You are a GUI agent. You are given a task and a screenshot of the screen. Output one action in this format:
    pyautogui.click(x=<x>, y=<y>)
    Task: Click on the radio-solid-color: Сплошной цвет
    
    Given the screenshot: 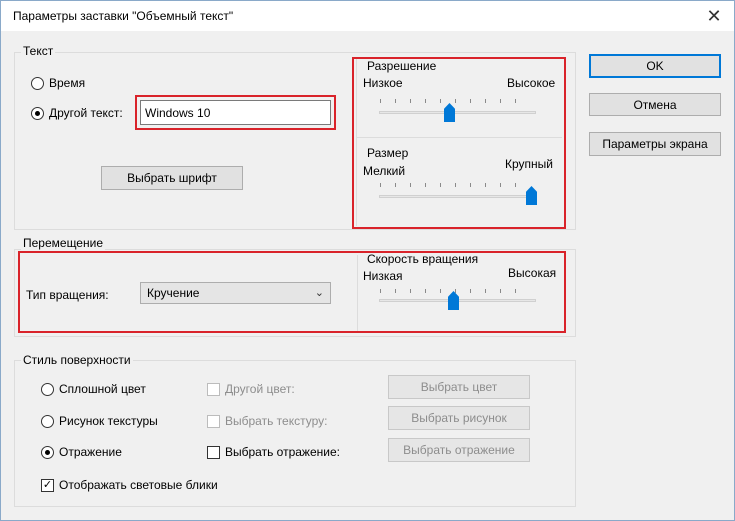 What is the action you would take?
    pyautogui.click(x=93, y=389)
    